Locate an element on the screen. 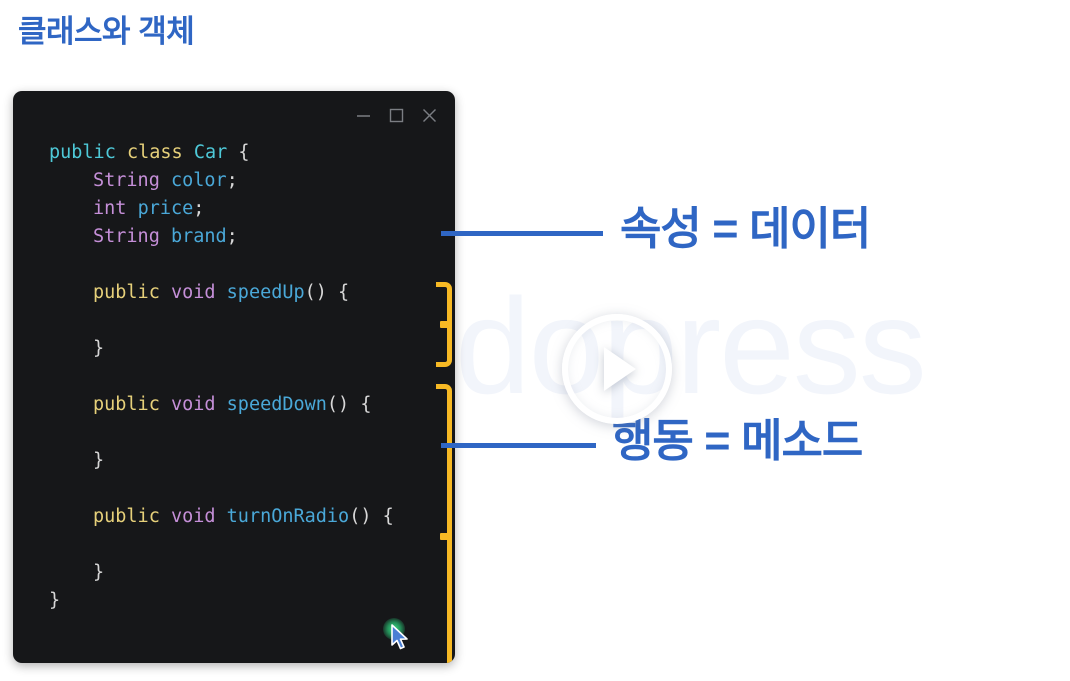  code-line: String brand; is located at coordinates (234, 237).